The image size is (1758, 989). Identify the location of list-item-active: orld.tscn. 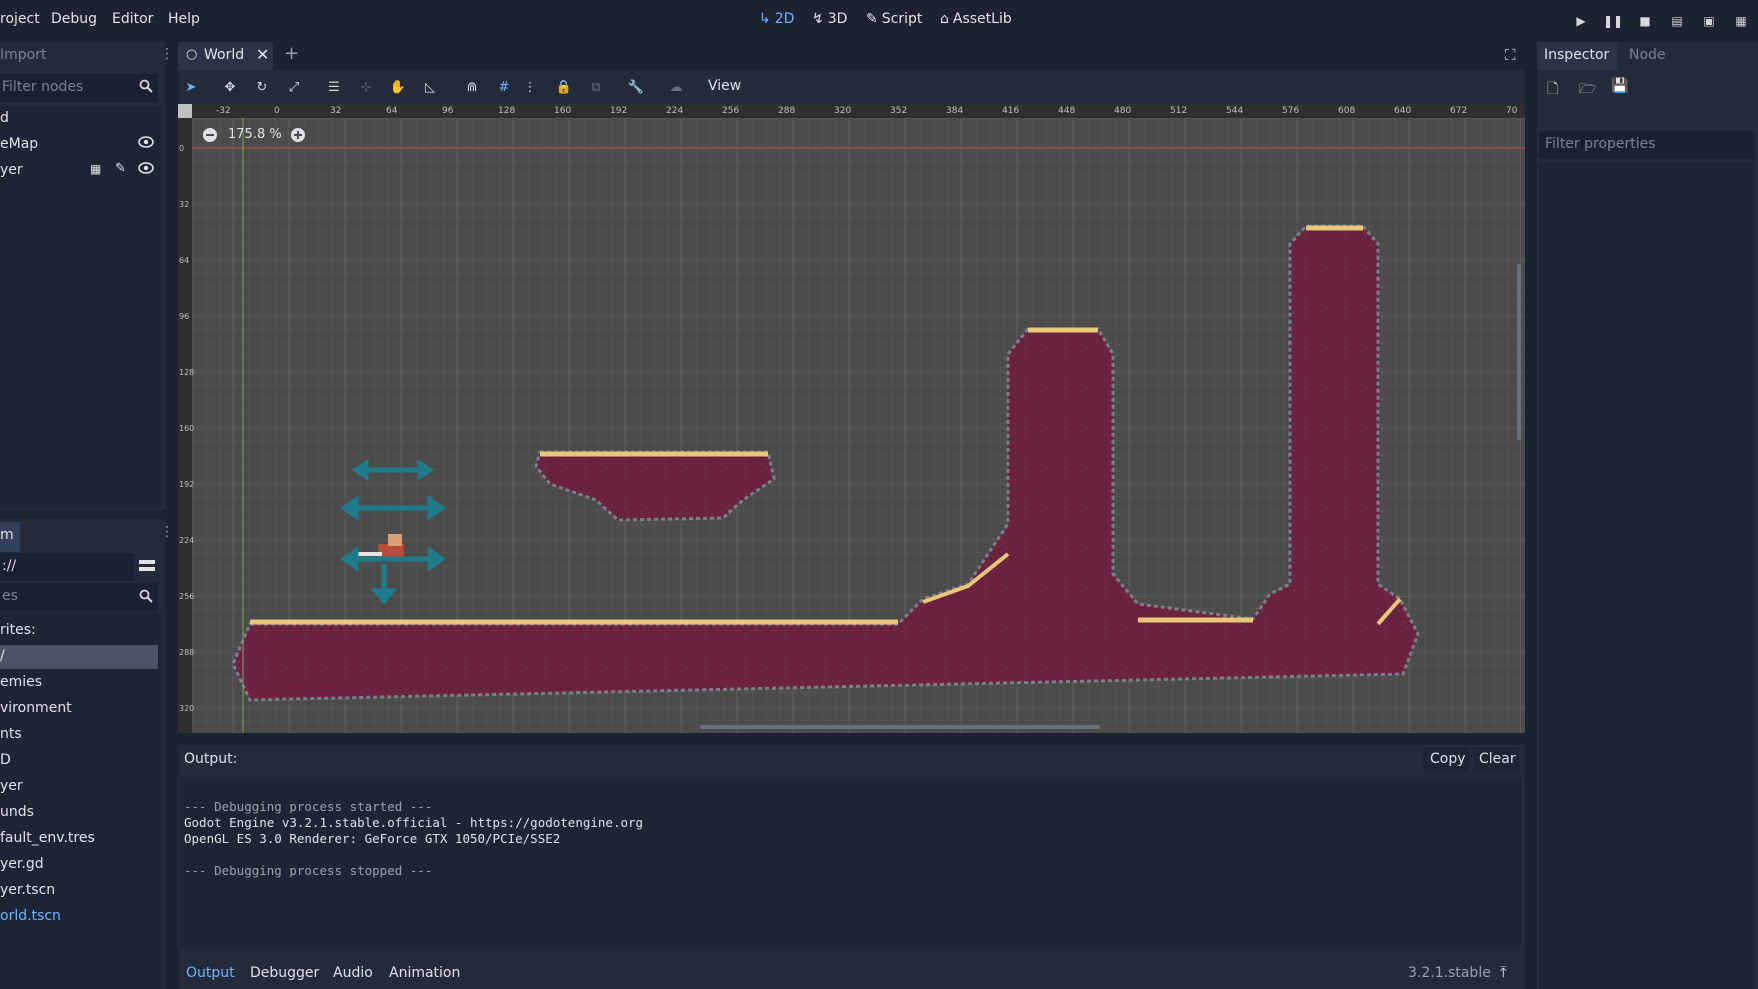
(30, 916).